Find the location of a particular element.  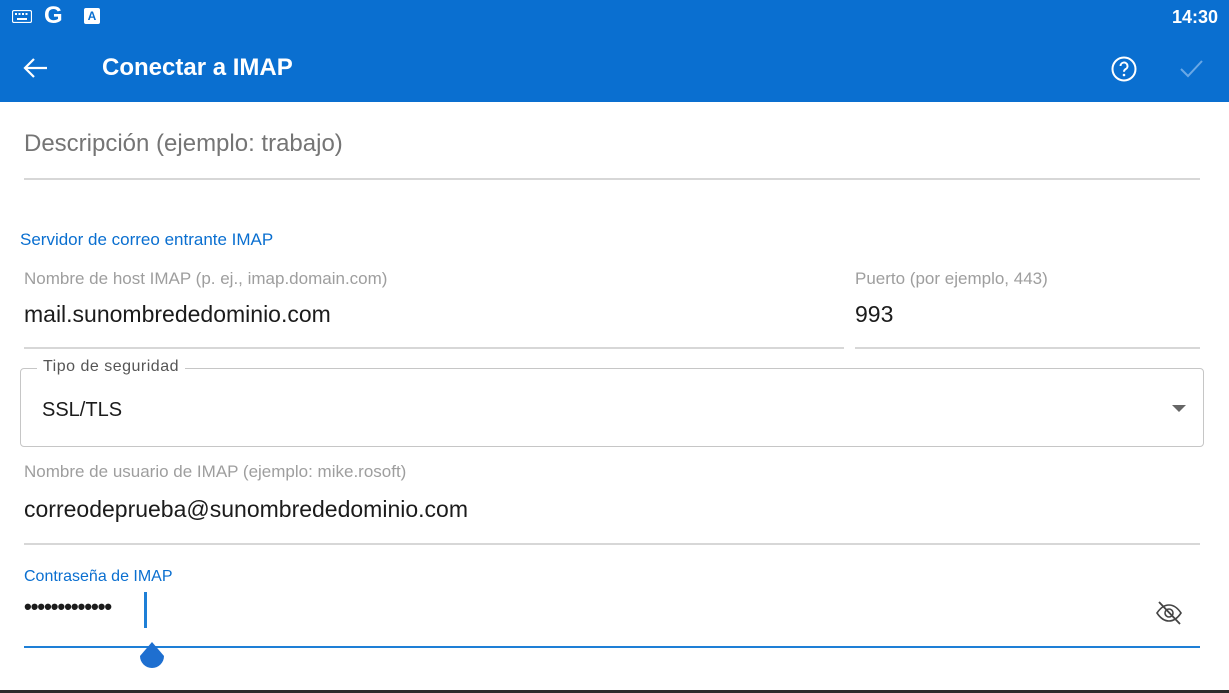

username-value: correodeprueba@sunombrededominio.com is located at coordinates (246, 509).